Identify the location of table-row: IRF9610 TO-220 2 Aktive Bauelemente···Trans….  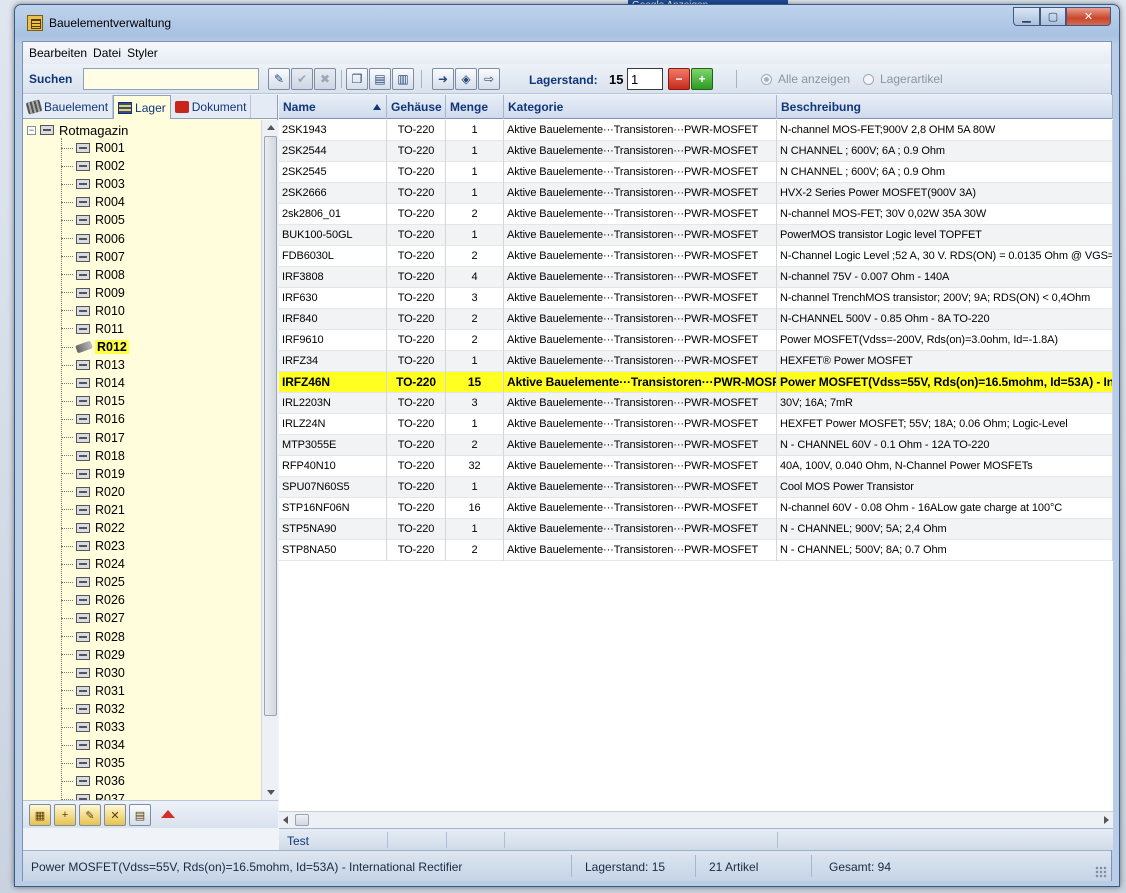
(696, 340).